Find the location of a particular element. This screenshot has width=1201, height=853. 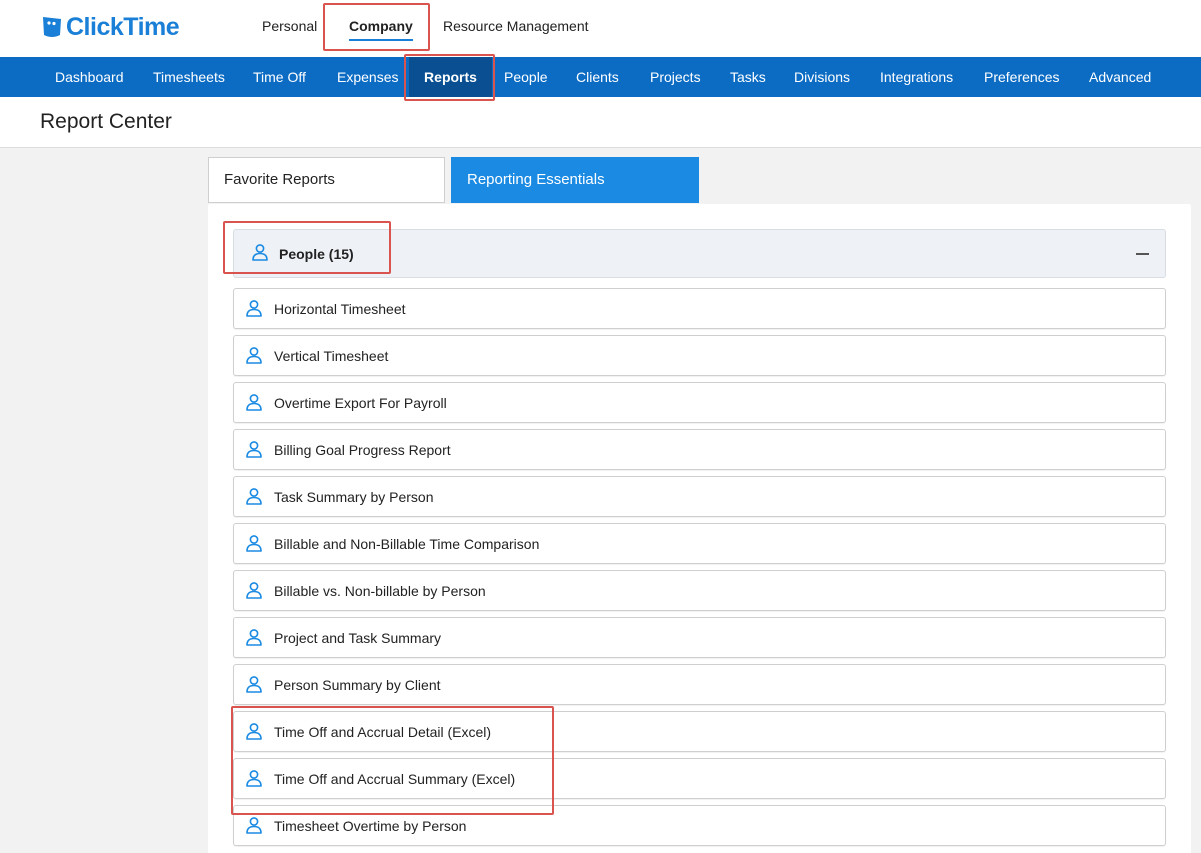

nav-item-reports: Reports is located at coordinates (450, 77).